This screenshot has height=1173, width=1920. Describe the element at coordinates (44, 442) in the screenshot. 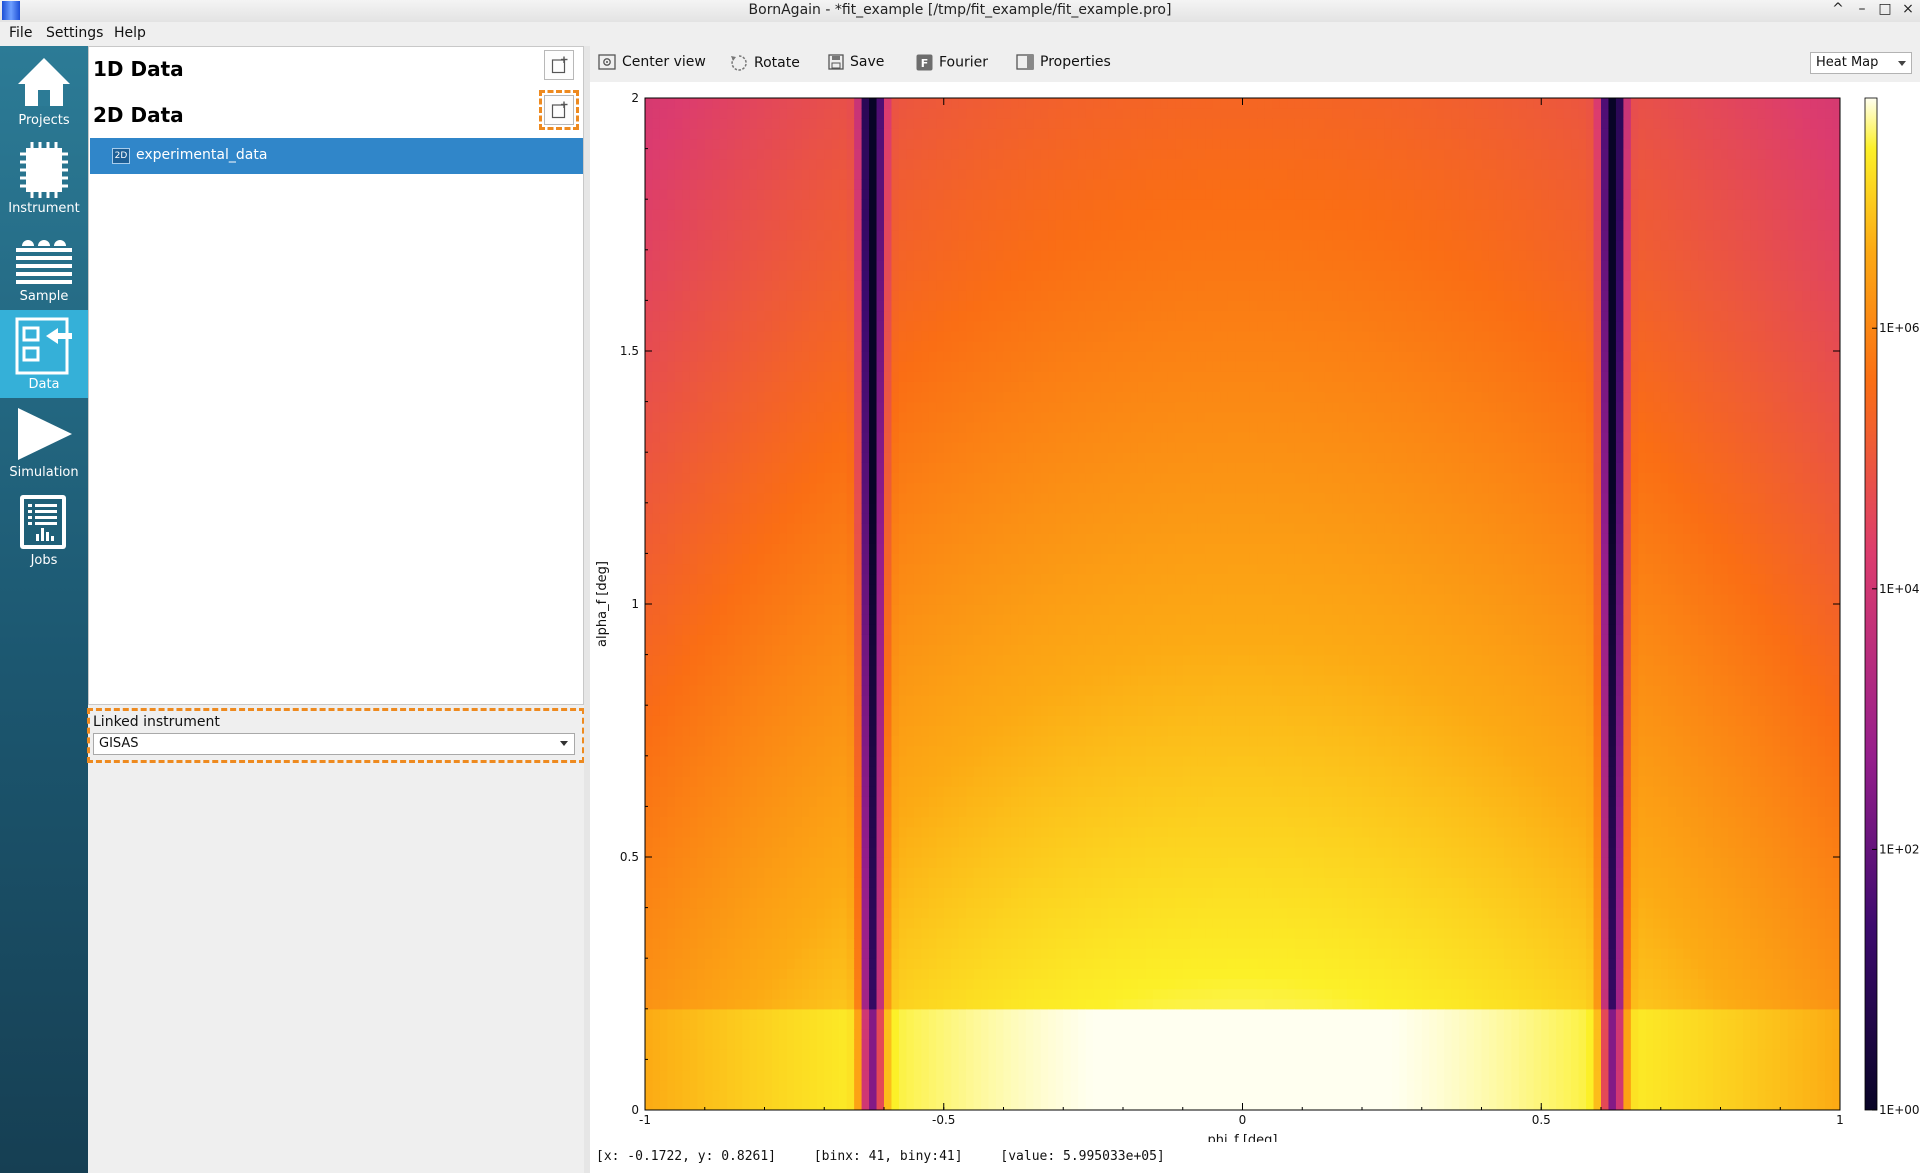

I see `sidebar-item-simulation: Simulation` at that location.